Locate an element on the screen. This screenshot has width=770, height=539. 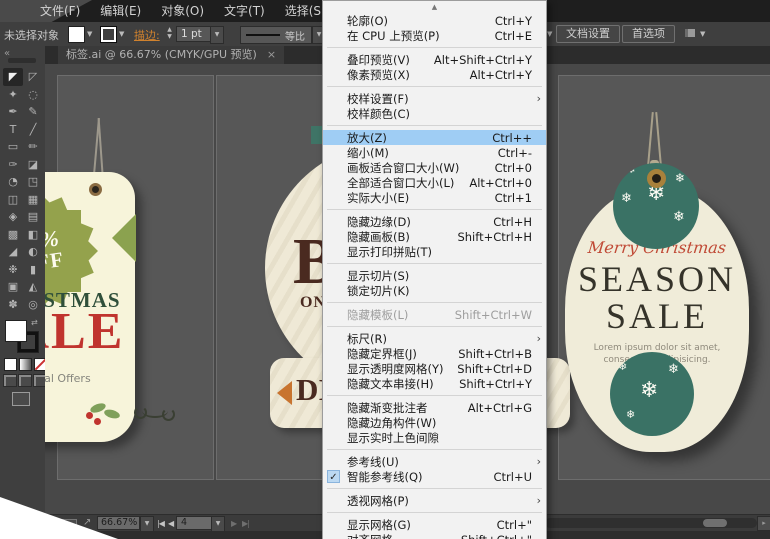
magic-wand-tool: ✦ is located at coordinates (13, 95).